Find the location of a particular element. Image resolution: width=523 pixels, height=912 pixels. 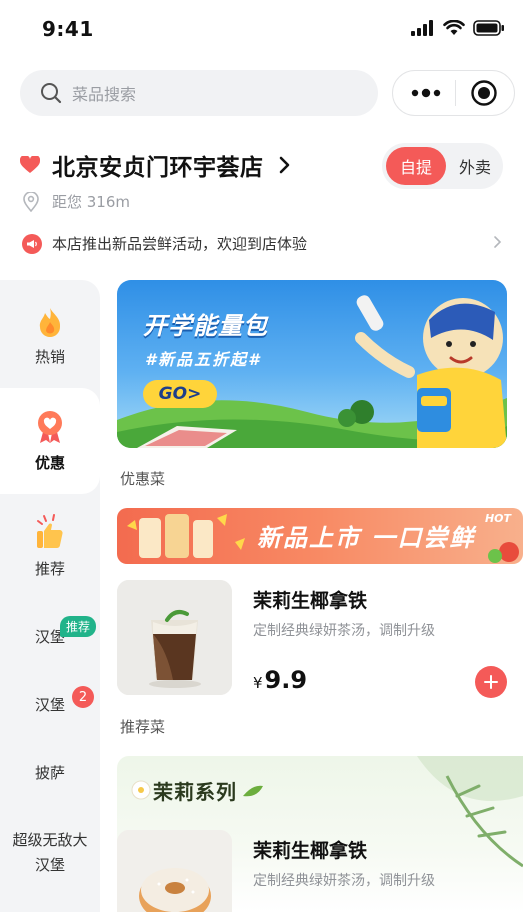

product-card: 茉莉生椰拿铁 定制经典绿妍茶汤，调制升级 is located at coordinates (320, 871).